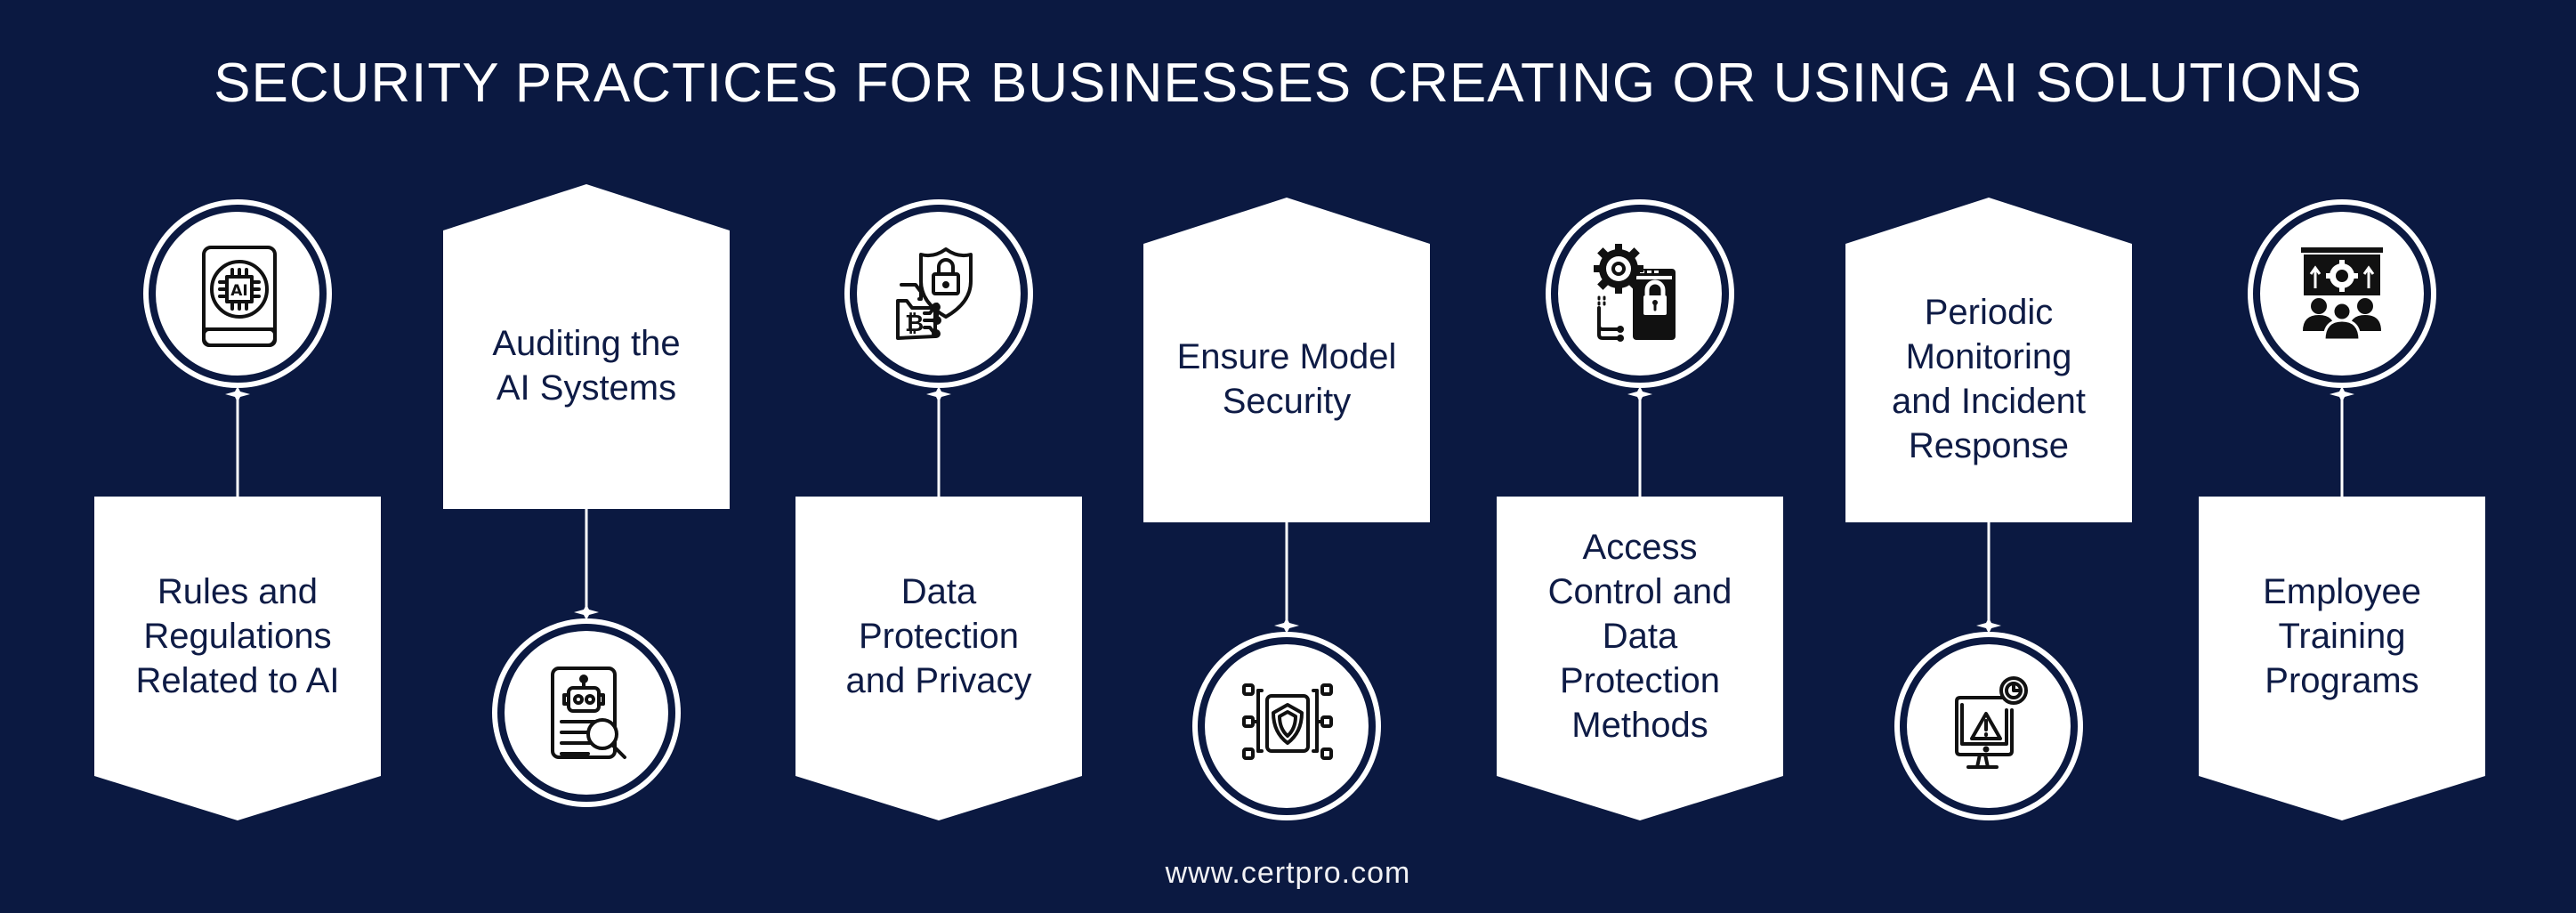  What do you see at coordinates (1287, 401) in the screenshot?
I see `step-label-line: Security` at bounding box center [1287, 401].